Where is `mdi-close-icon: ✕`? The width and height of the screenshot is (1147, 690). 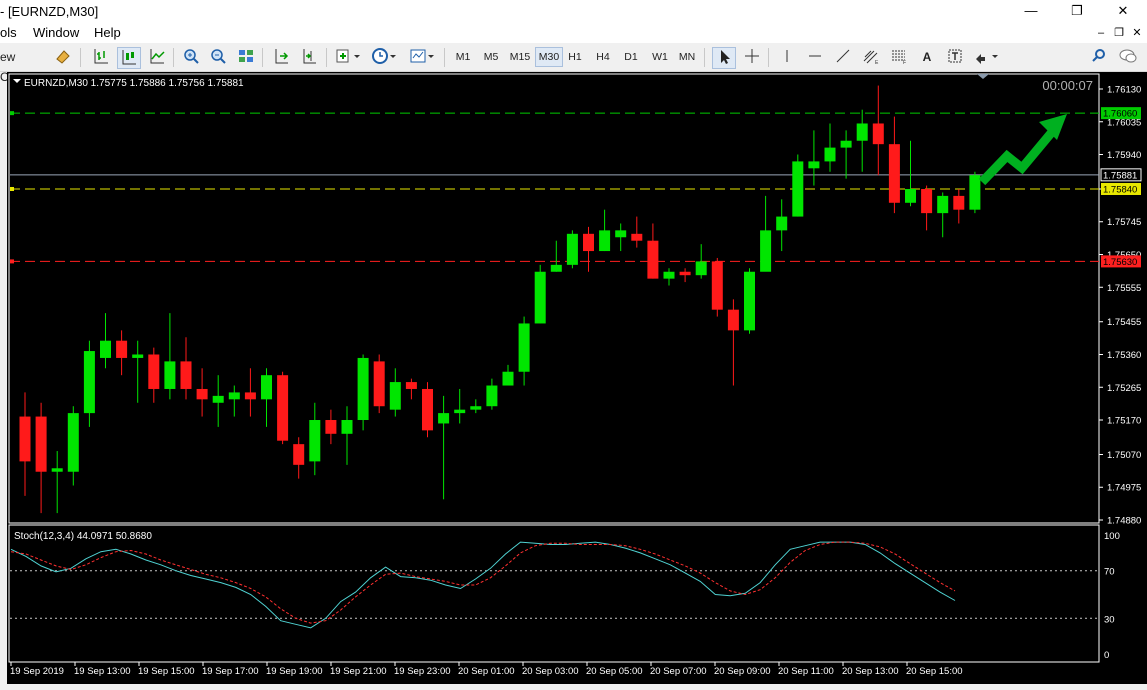 mdi-close-icon: ✕ is located at coordinates (1137, 33).